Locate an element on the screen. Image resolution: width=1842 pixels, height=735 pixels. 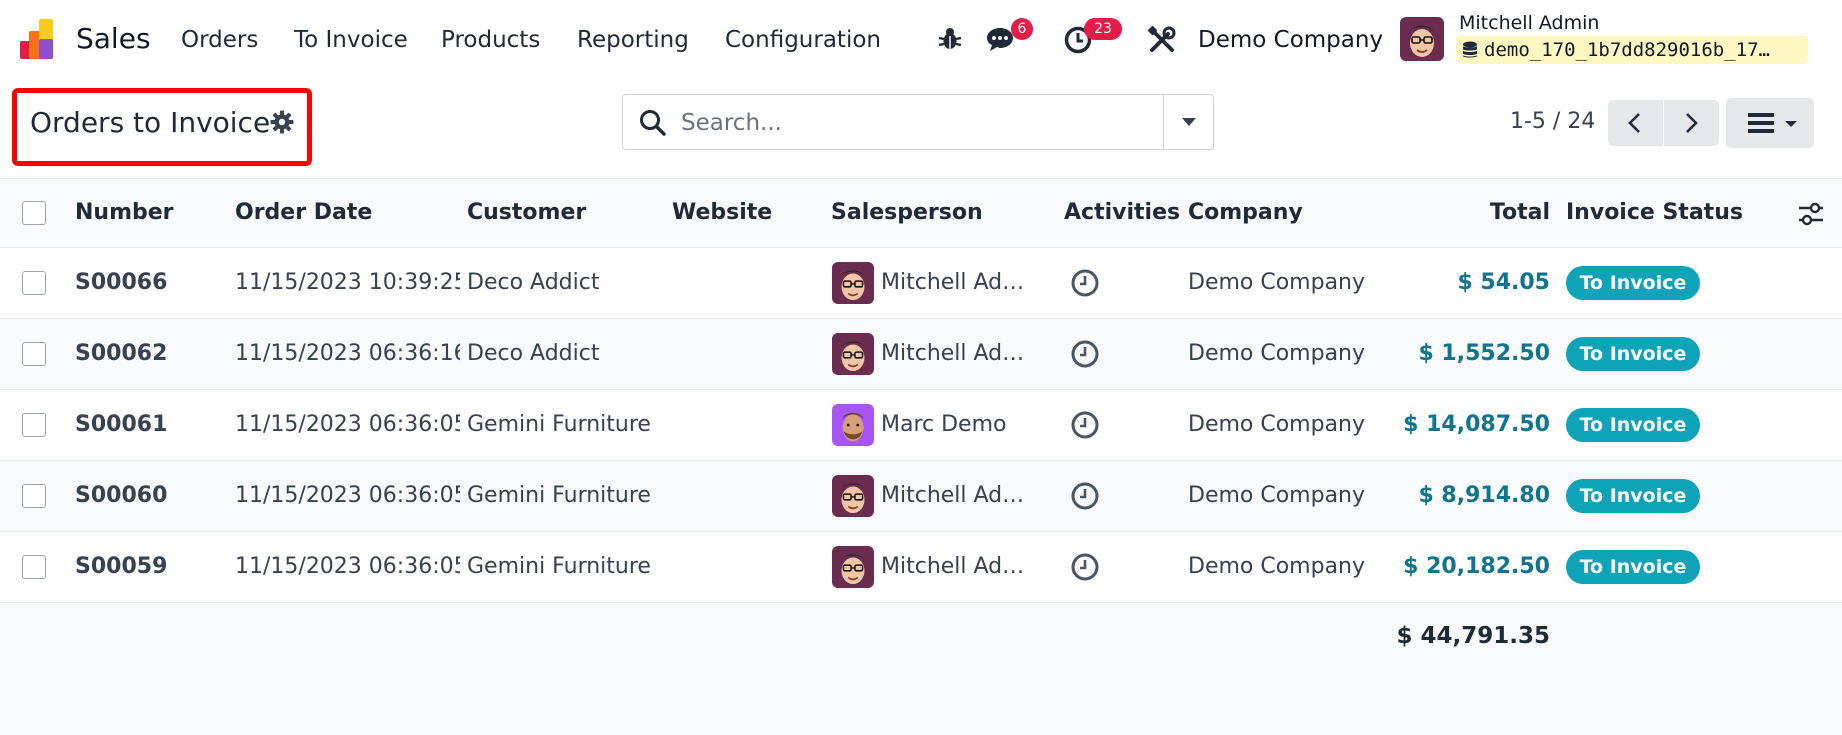
search-icon is located at coordinates (653, 123).